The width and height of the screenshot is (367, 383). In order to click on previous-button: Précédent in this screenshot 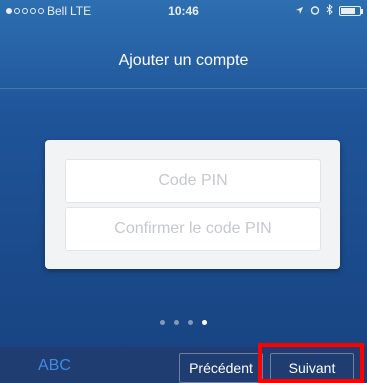, I will do `click(221, 368)`.